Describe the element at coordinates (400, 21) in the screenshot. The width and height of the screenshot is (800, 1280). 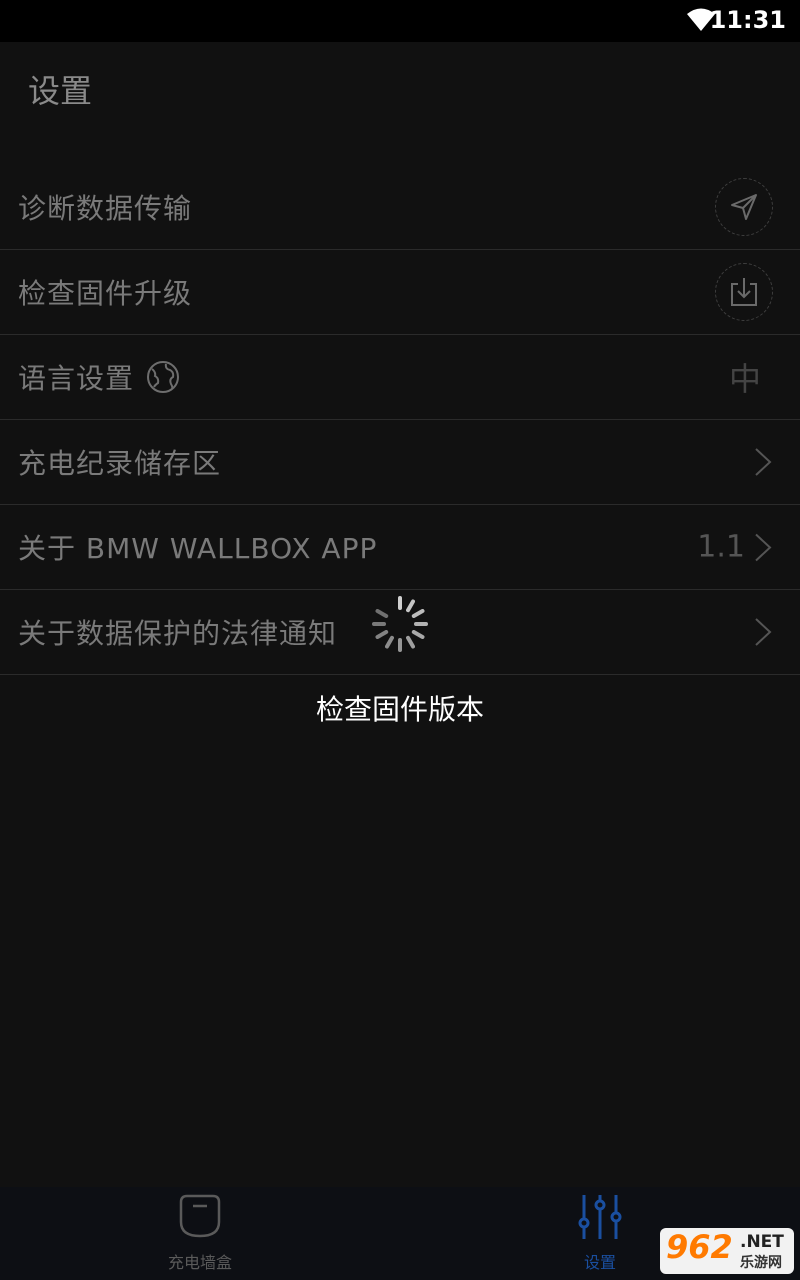
I see `status-bar: 11:31` at that location.